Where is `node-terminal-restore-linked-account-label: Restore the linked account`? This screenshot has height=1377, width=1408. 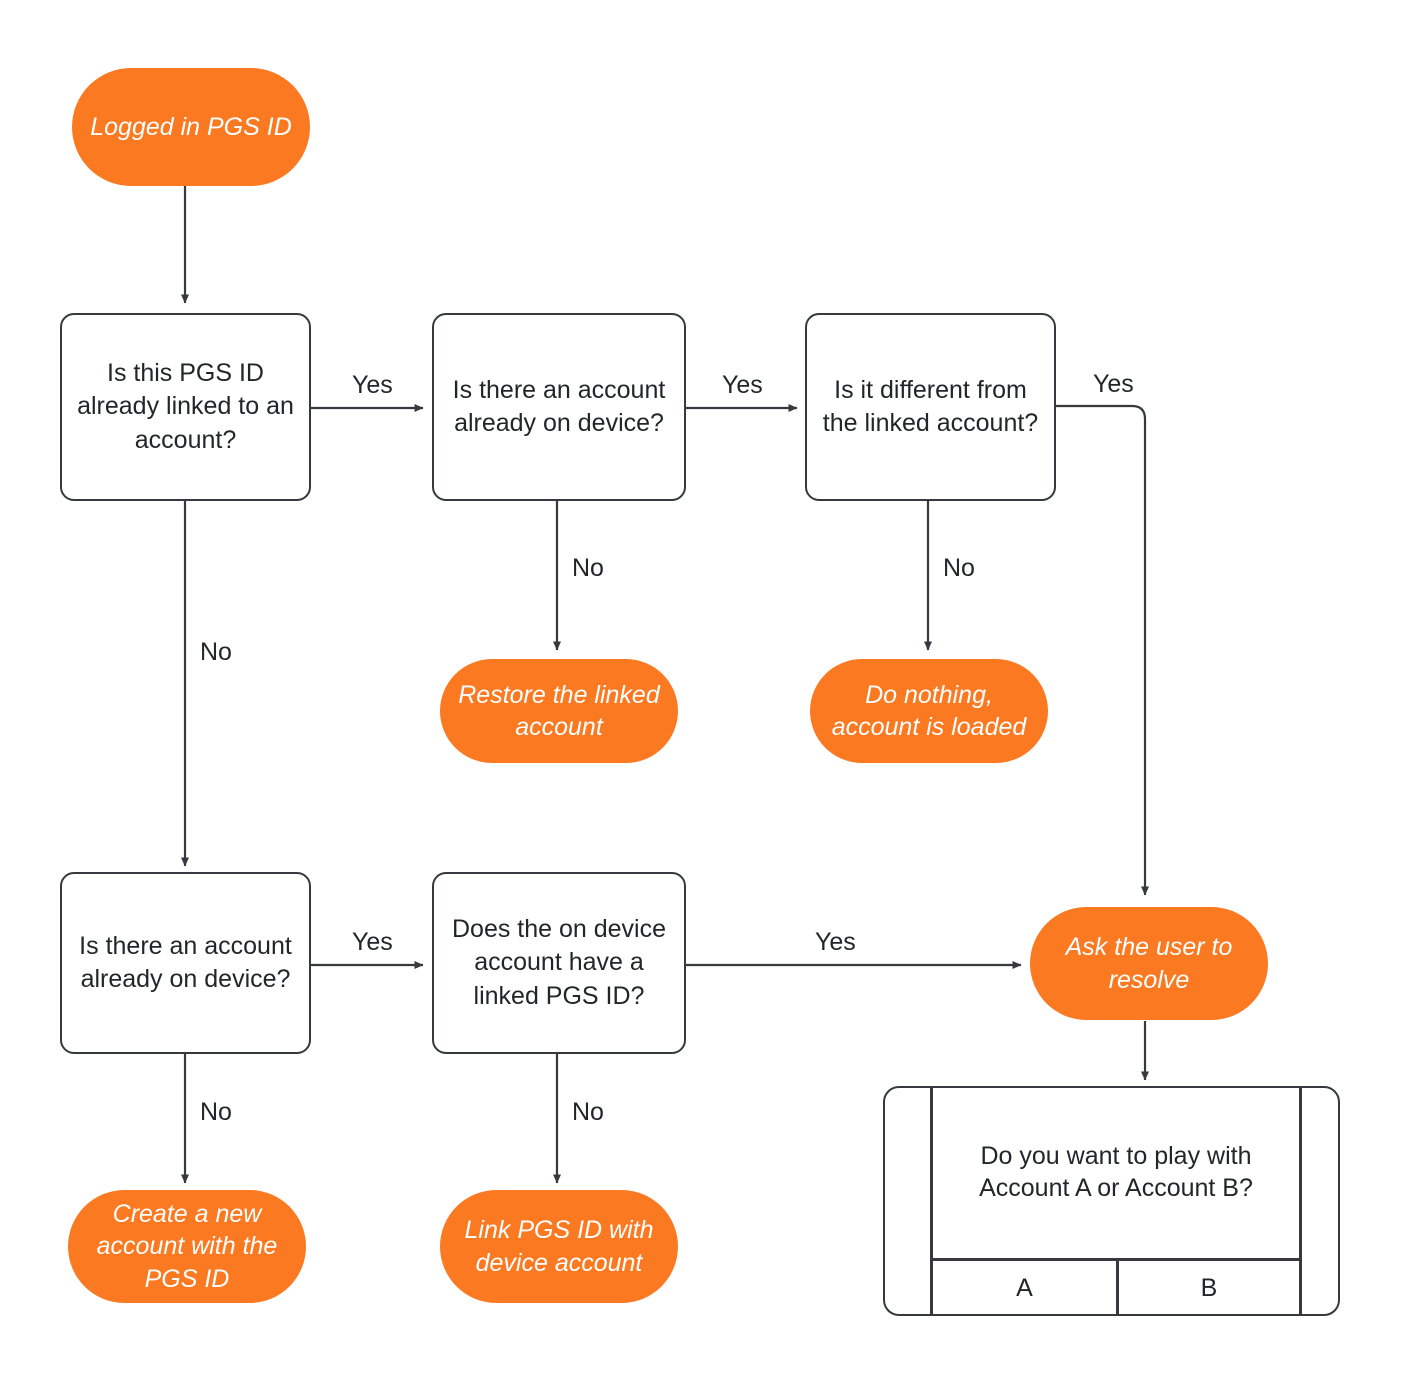
node-terminal-restore-linked-account-label: Restore the linked account is located at coordinates (559, 711).